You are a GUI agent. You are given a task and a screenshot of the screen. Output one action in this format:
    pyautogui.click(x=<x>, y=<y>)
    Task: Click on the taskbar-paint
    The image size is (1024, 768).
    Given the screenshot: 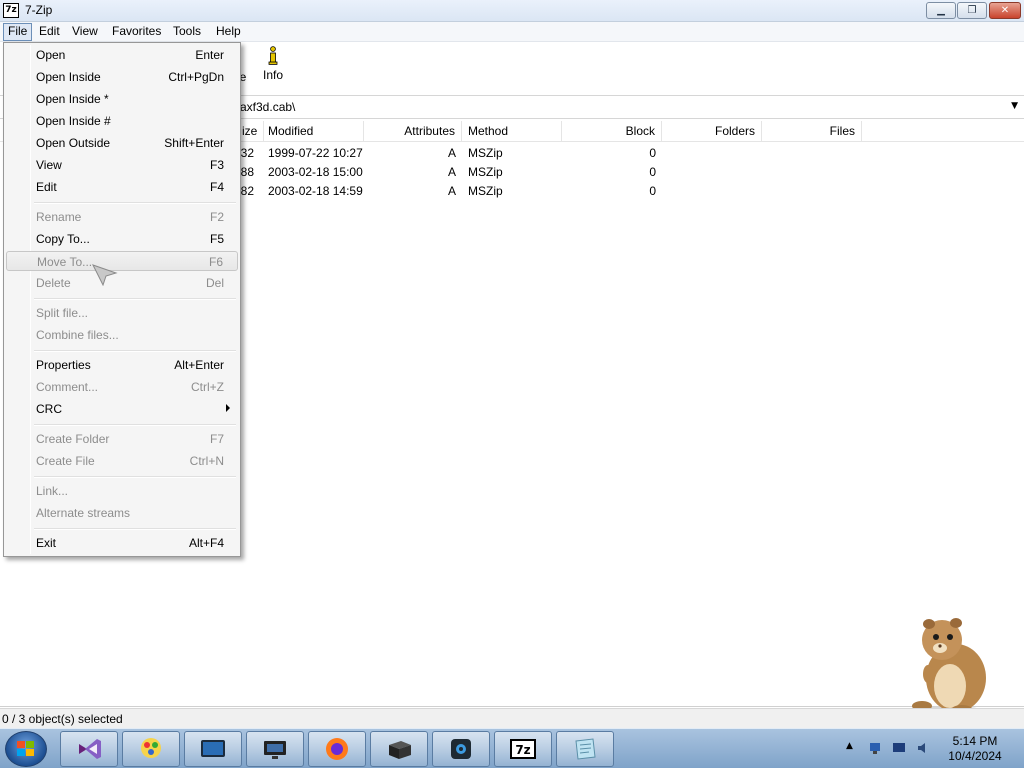 What is the action you would take?
    pyautogui.click(x=151, y=749)
    